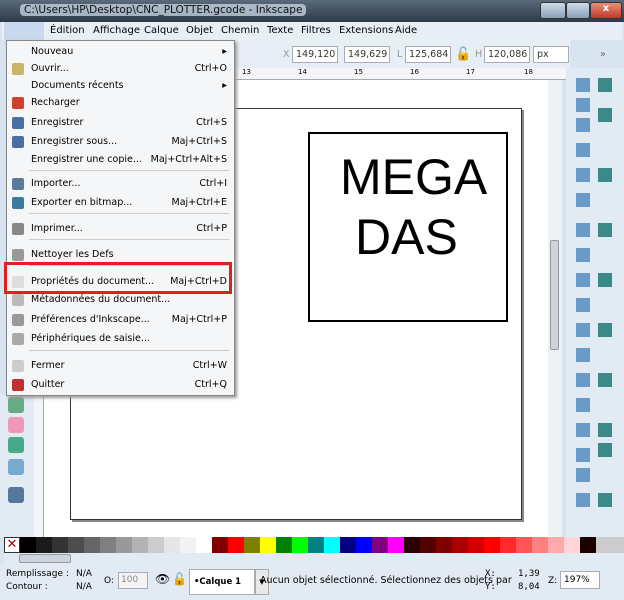 The width and height of the screenshot is (624, 600). I want to click on menu-item-fermer: Fermer Ctrl+W, so click(120, 366).